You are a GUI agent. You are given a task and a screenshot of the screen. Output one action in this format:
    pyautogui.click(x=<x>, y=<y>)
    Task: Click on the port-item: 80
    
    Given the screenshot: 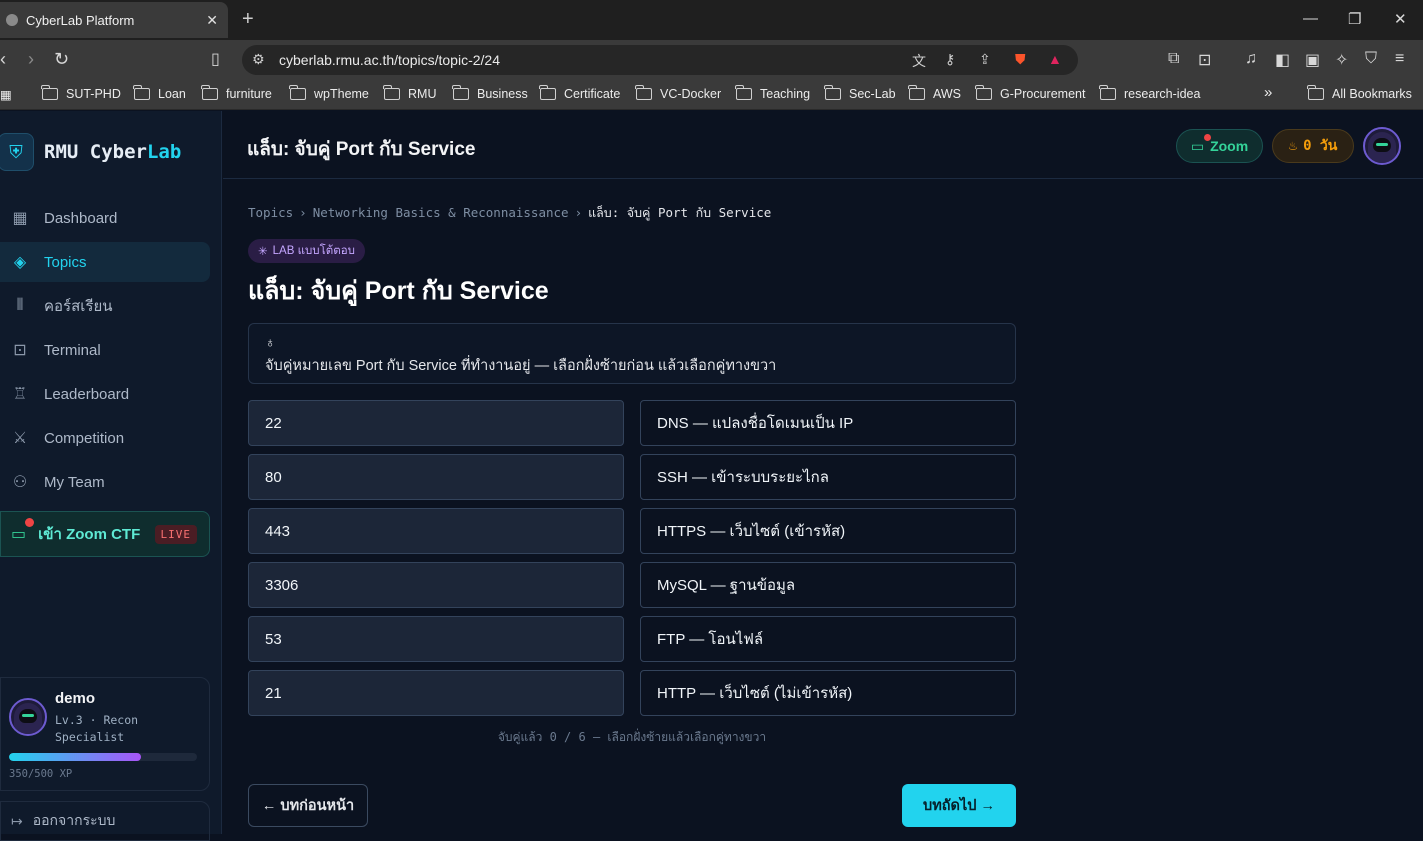 What is the action you would take?
    pyautogui.click(x=436, y=477)
    